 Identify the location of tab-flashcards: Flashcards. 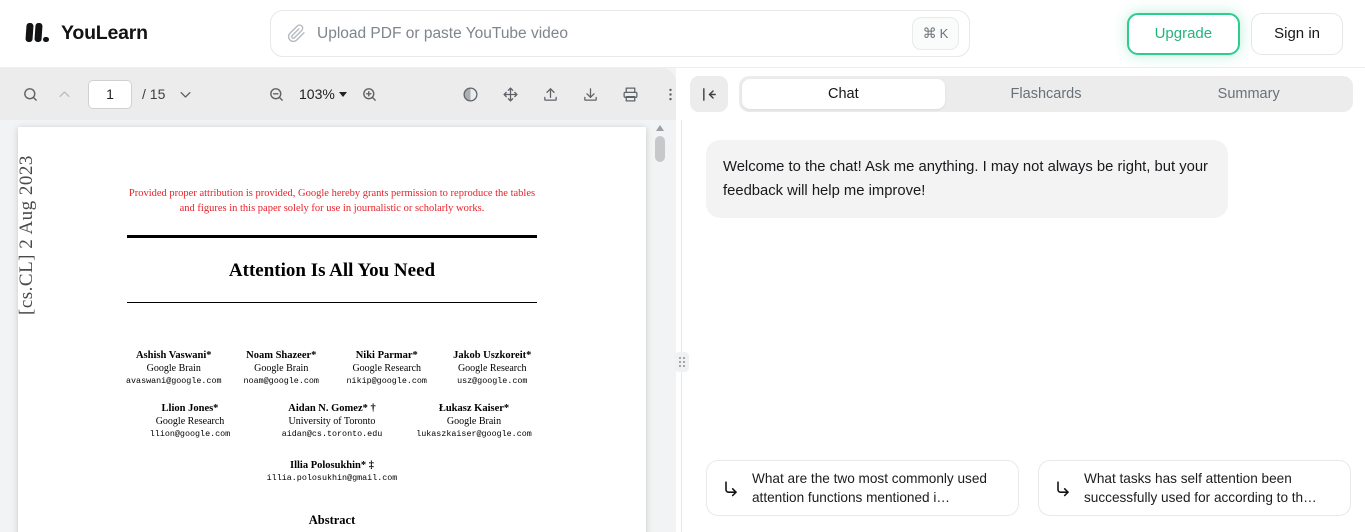
(1046, 94).